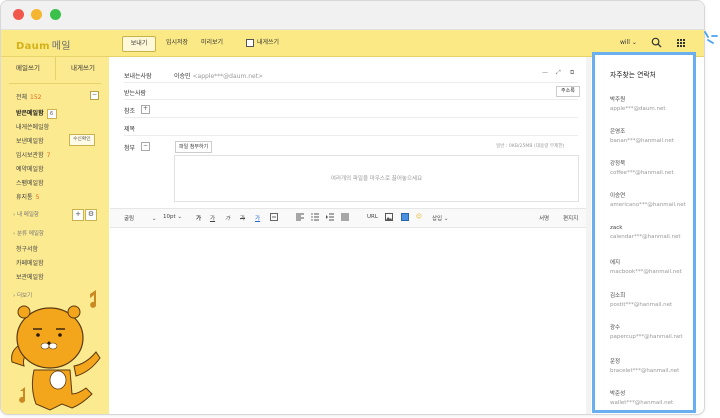  What do you see at coordinates (139, 44) in the screenshot?
I see `send-button: 보내기` at bounding box center [139, 44].